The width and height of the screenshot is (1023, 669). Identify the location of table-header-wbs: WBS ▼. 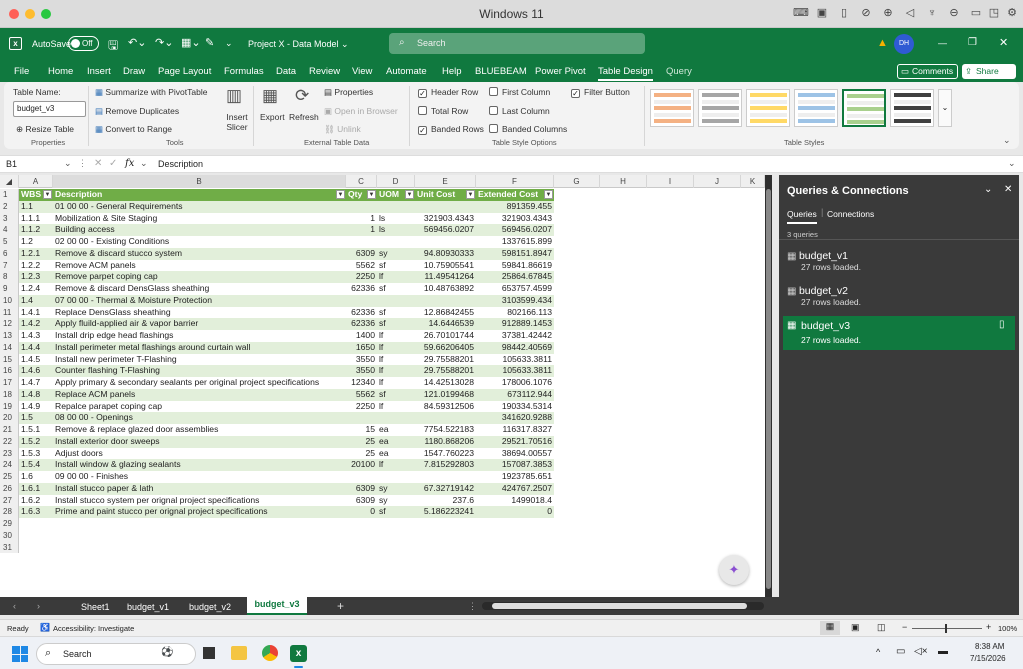
(36, 195).